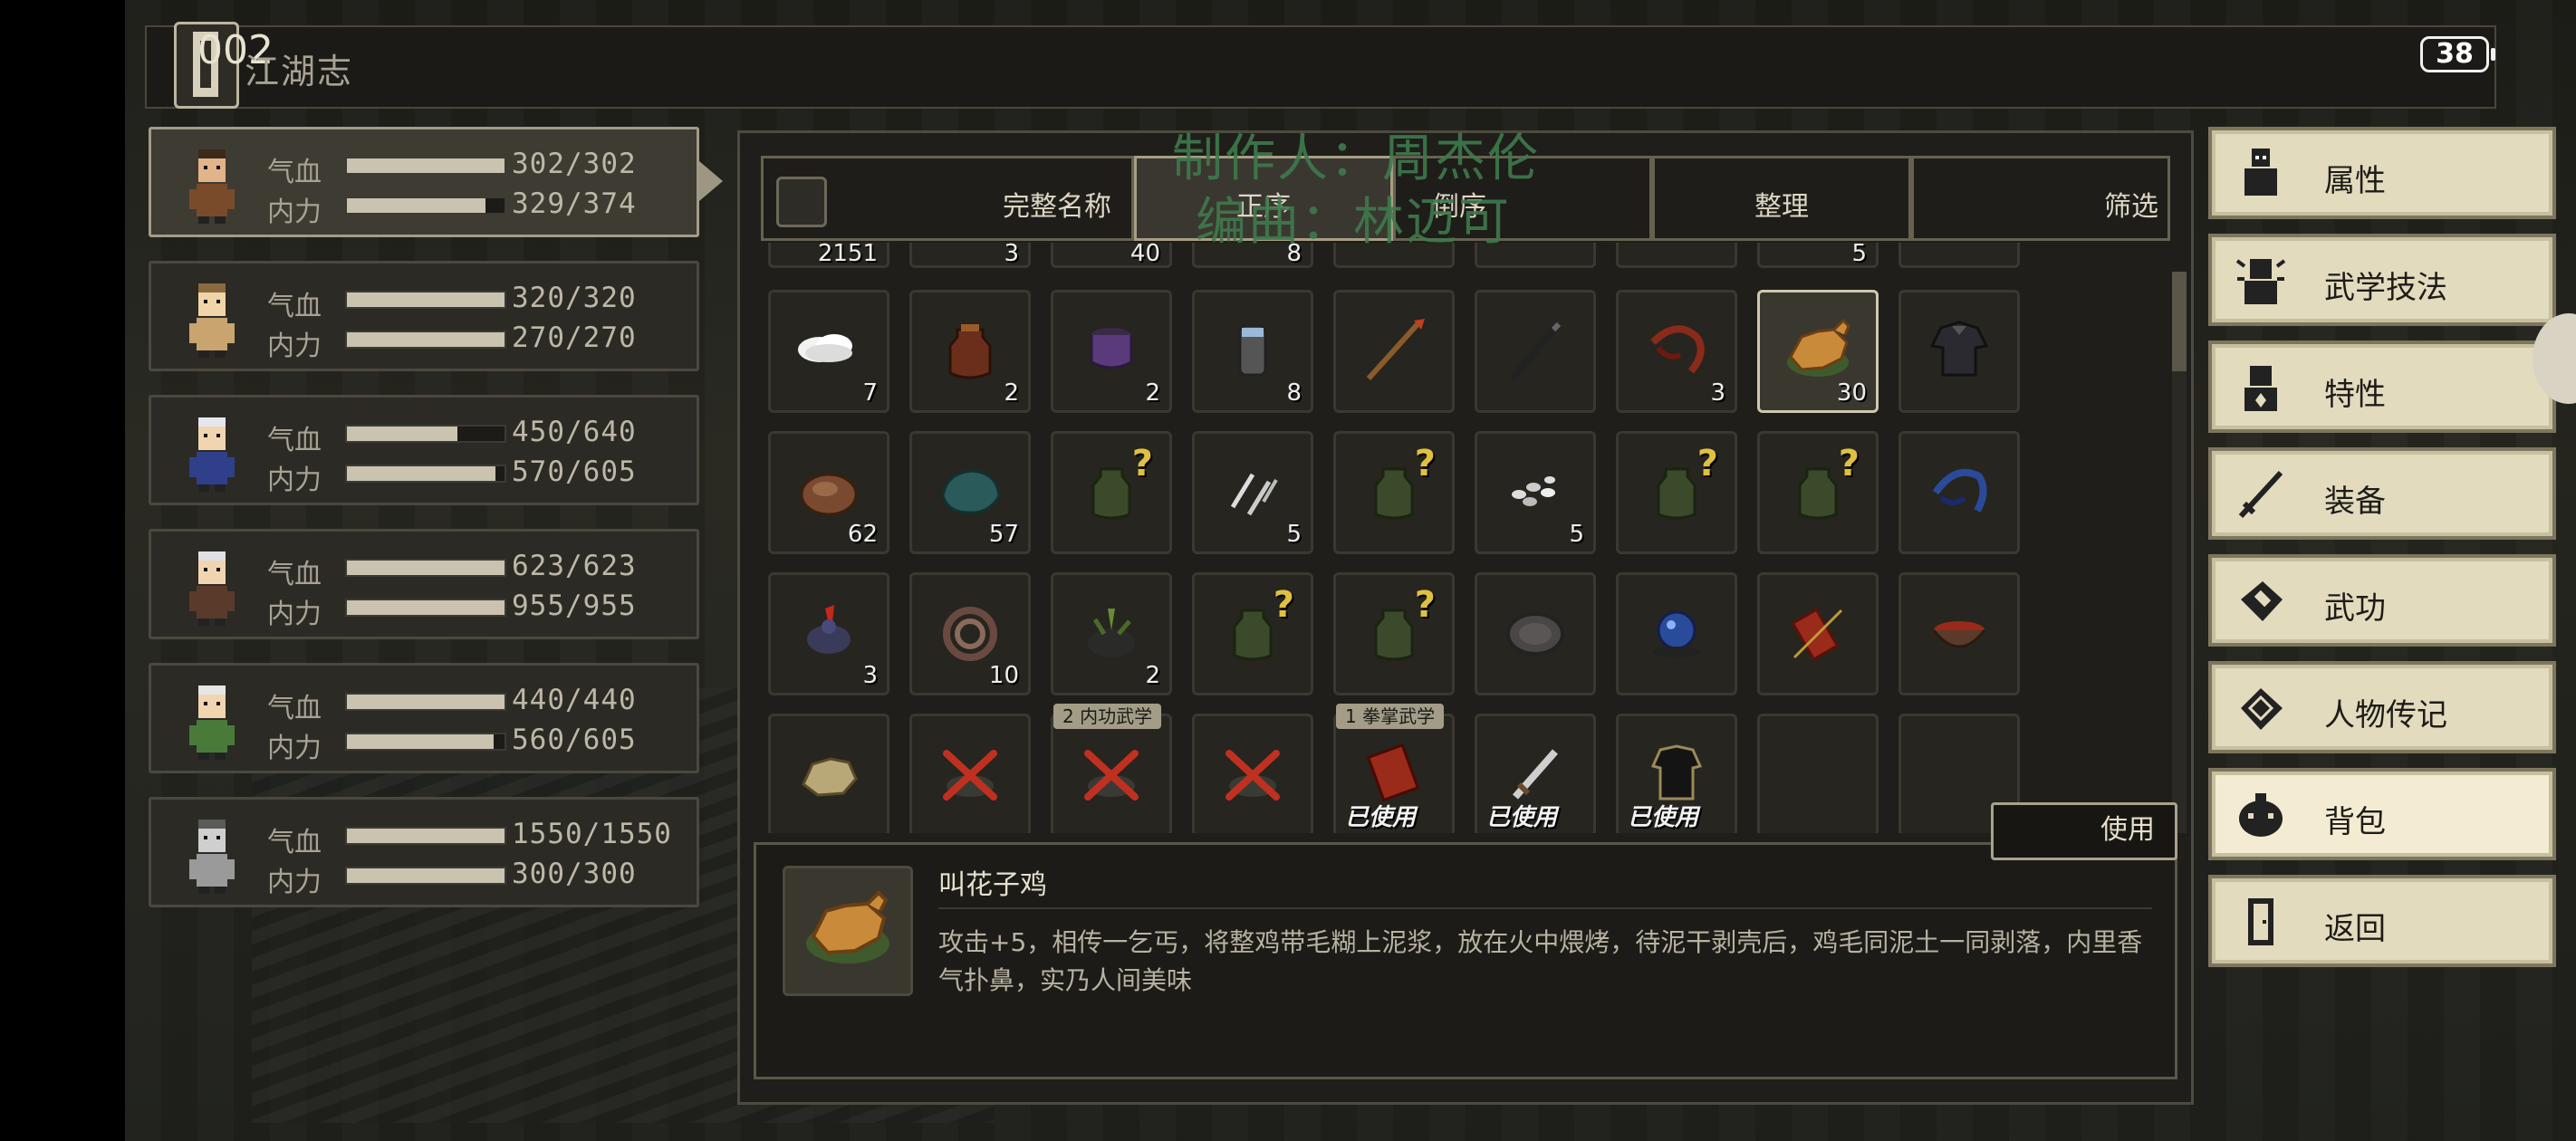 The image size is (2576, 1141). What do you see at coordinates (424, 584) in the screenshot?
I see `party-member-card: 气血 内力 623/623 955/955` at bounding box center [424, 584].